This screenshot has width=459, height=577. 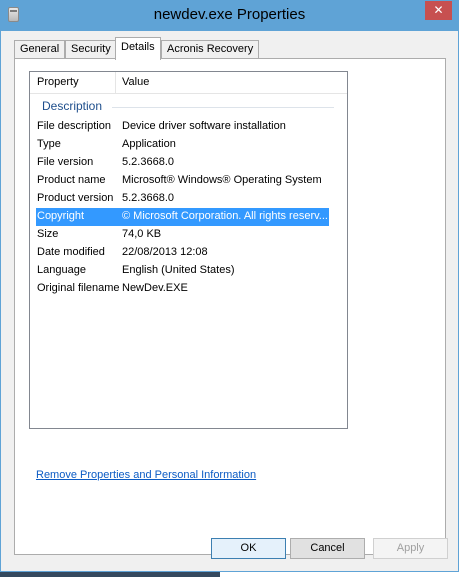 What do you see at coordinates (91, 49) in the screenshot?
I see `tab-security: Security` at bounding box center [91, 49].